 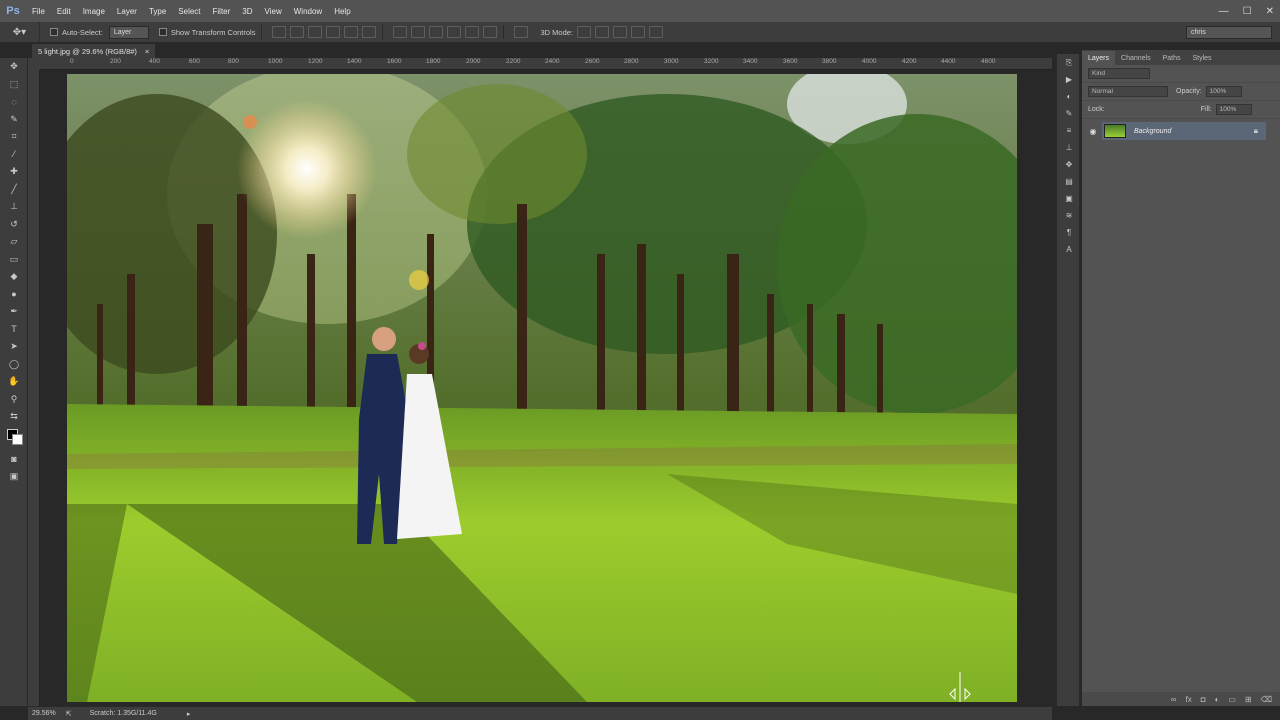 I want to click on menu-filter: Filter, so click(x=222, y=11).